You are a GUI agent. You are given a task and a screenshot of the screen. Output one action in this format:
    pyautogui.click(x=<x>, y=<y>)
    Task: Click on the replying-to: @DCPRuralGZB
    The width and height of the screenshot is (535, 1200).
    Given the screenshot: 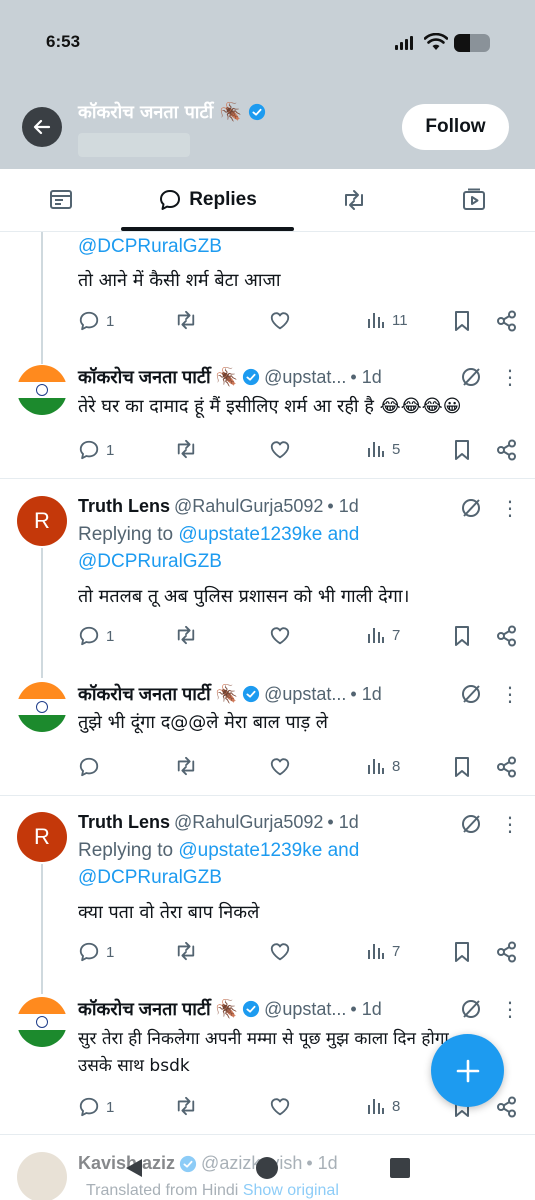 What is the action you would take?
    pyautogui.click(x=150, y=246)
    